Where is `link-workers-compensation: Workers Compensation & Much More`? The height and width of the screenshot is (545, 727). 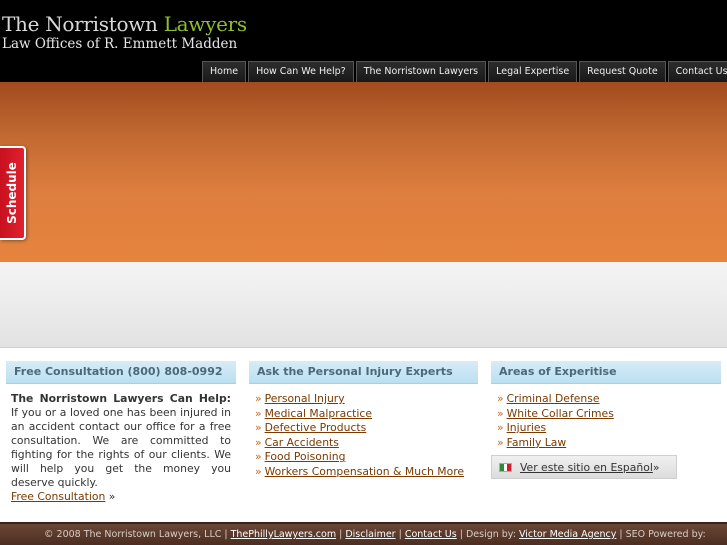 link-workers-compensation: Workers Compensation & Much More is located at coordinates (364, 471).